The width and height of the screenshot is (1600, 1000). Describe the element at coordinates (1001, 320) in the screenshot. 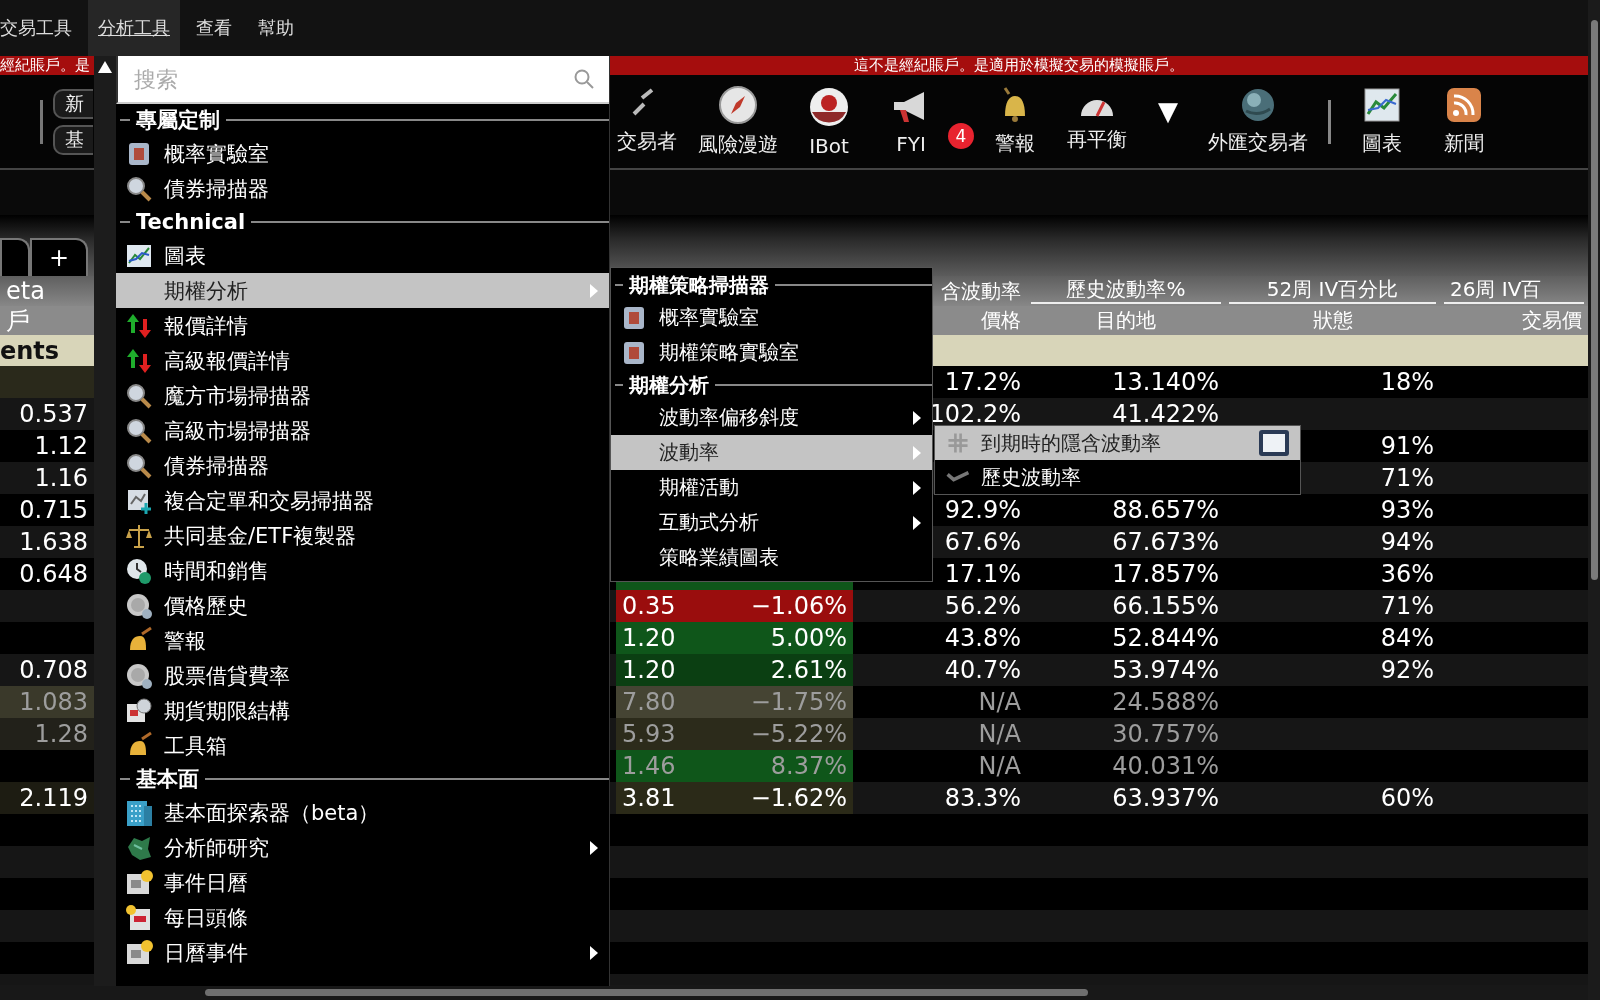

I see `column-header: 價格` at that location.